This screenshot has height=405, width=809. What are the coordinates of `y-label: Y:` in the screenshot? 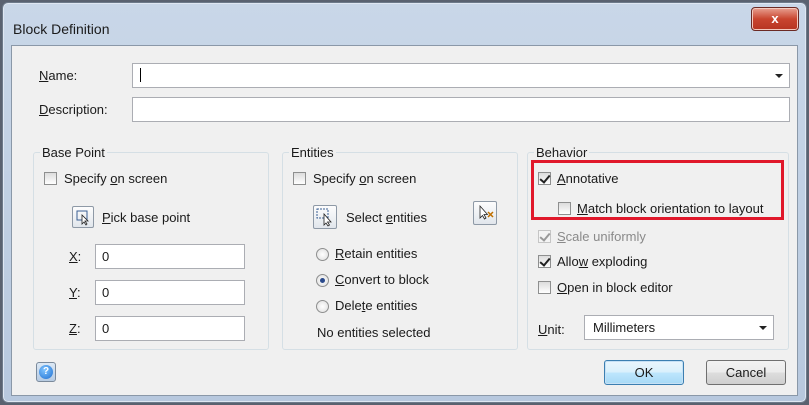 It's located at (75, 292).